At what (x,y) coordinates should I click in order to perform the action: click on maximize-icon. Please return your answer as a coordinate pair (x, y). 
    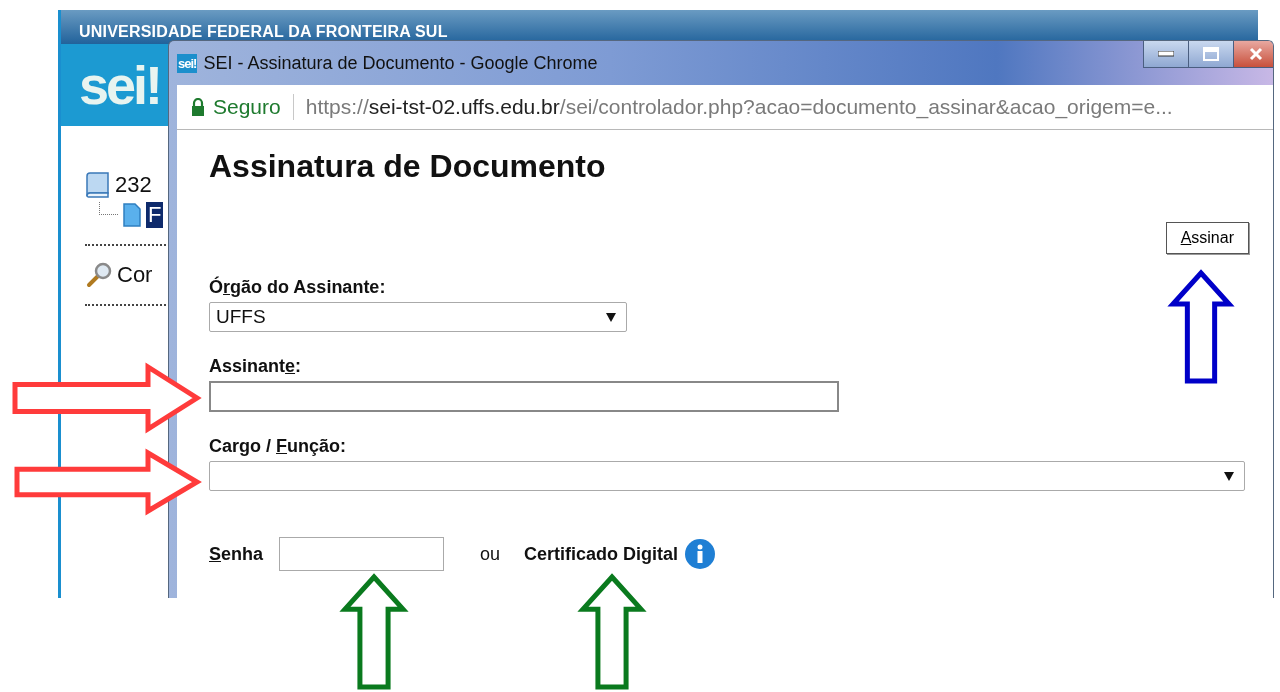
    Looking at the image, I should click on (1211, 54).